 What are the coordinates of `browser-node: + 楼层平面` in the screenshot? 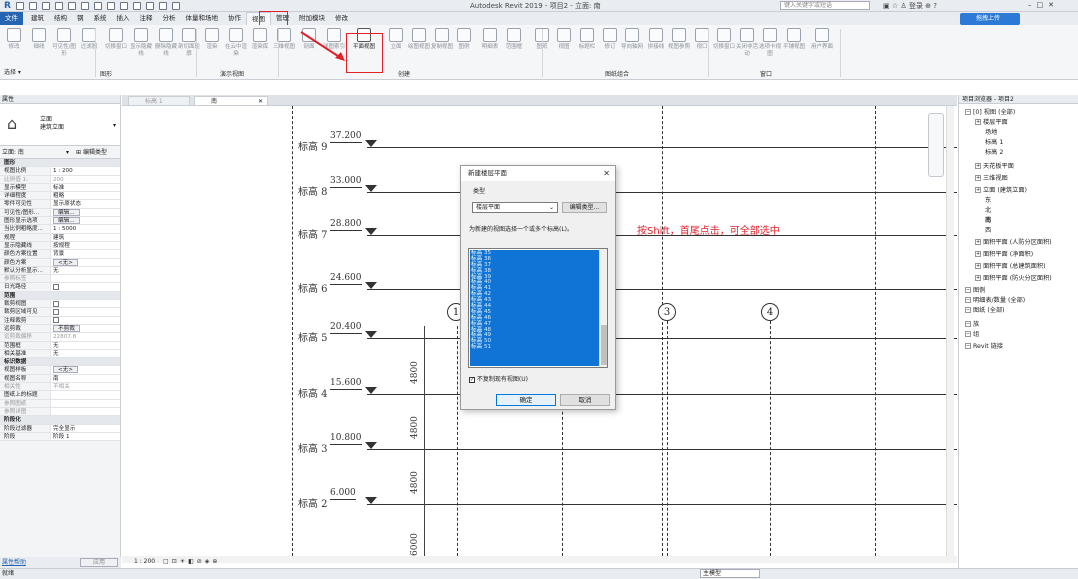 It's located at (991, 123).